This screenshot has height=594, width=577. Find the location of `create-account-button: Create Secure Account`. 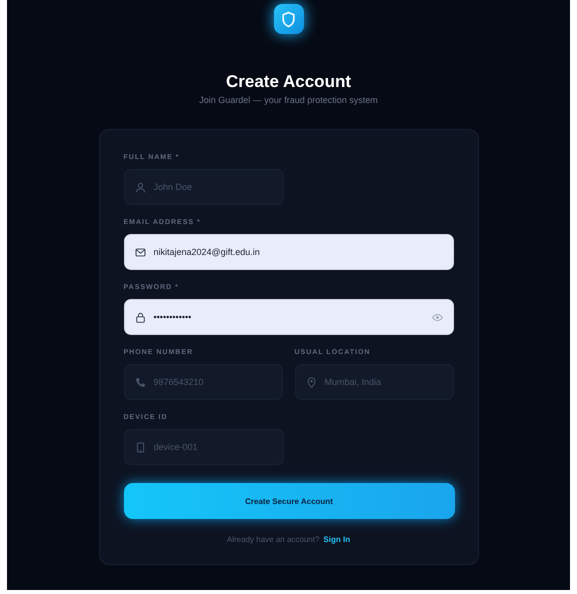

create-account-button: Create Secure Account is located at coordinates (289, 501).